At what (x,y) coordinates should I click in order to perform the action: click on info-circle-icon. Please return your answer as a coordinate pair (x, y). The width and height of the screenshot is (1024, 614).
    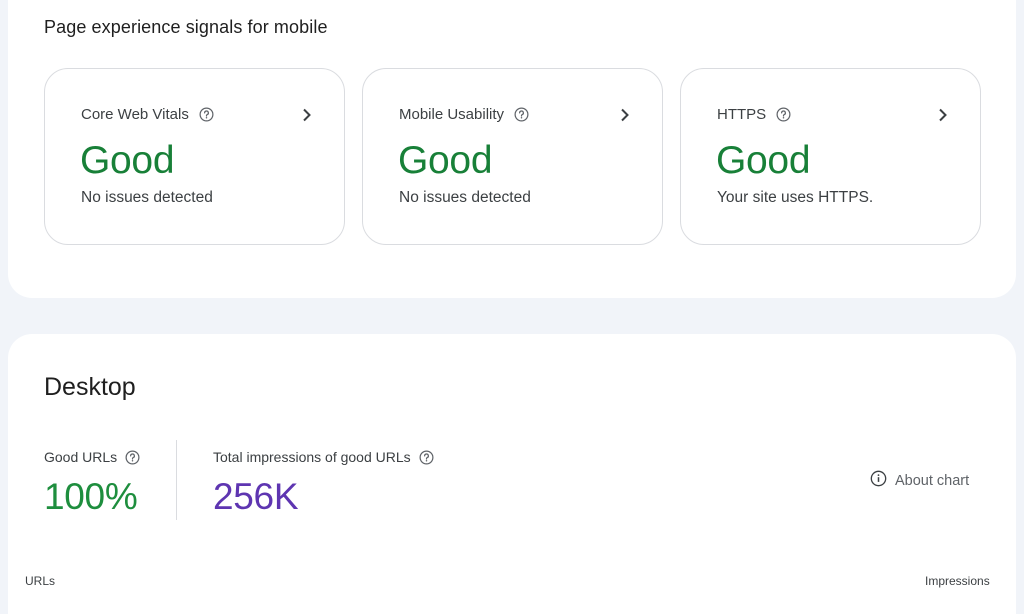
    Looking at the image, I should click on (878, 480).